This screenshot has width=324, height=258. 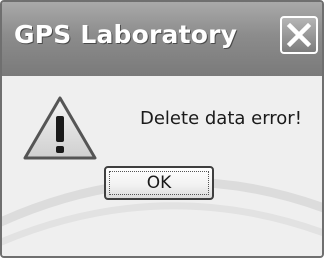 I want to click on warning-icon, so click(x=60, y=128).